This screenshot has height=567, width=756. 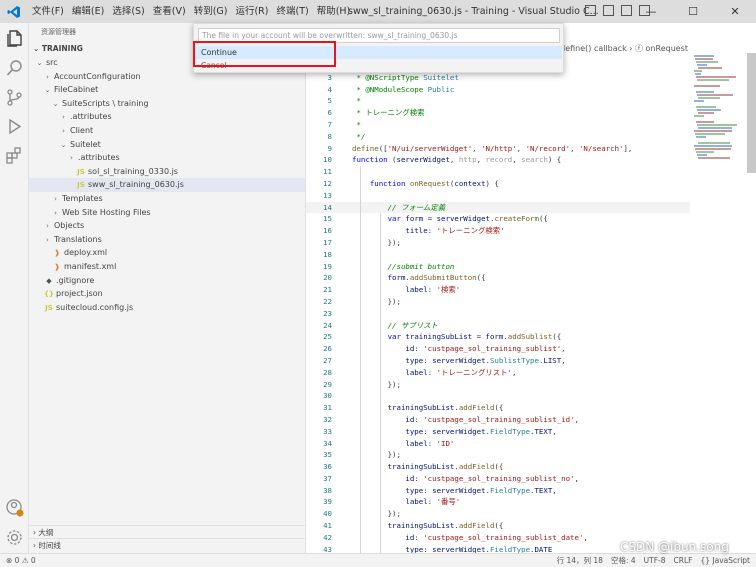 What do you see at coordinates (498, 502) in the screenshot?
I see `code-line: 39 label: '番号'` at bounding box center [498, 502].